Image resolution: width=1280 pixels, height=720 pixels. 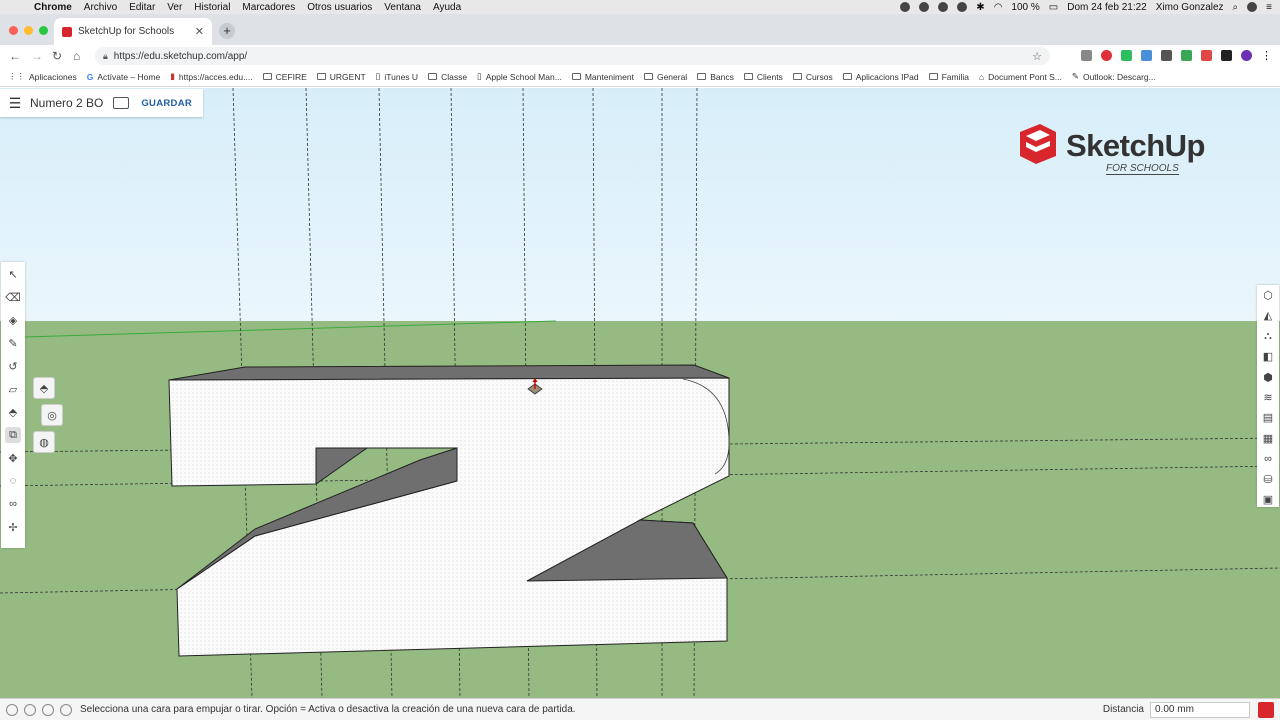 I want to click on browser-menu-icon: ⋮, so click(x=1266, y=55).